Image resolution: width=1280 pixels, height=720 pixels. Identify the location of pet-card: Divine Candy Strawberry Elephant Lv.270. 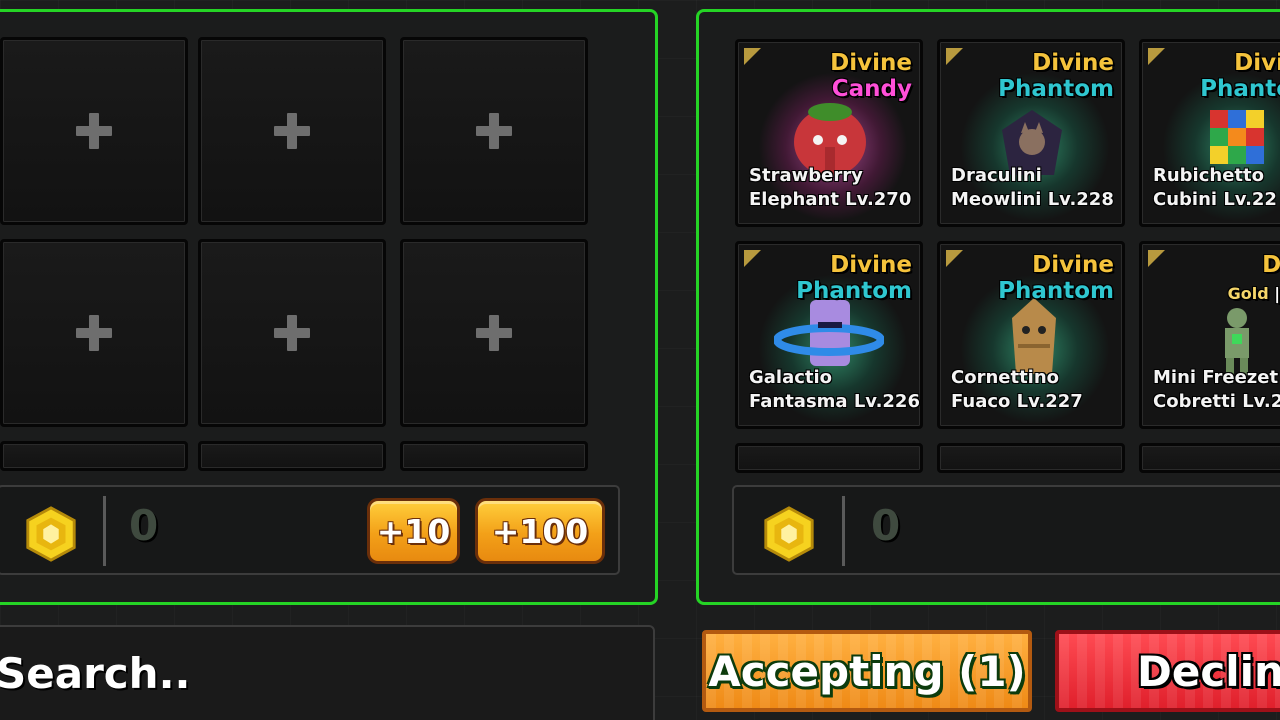
(829, 133).